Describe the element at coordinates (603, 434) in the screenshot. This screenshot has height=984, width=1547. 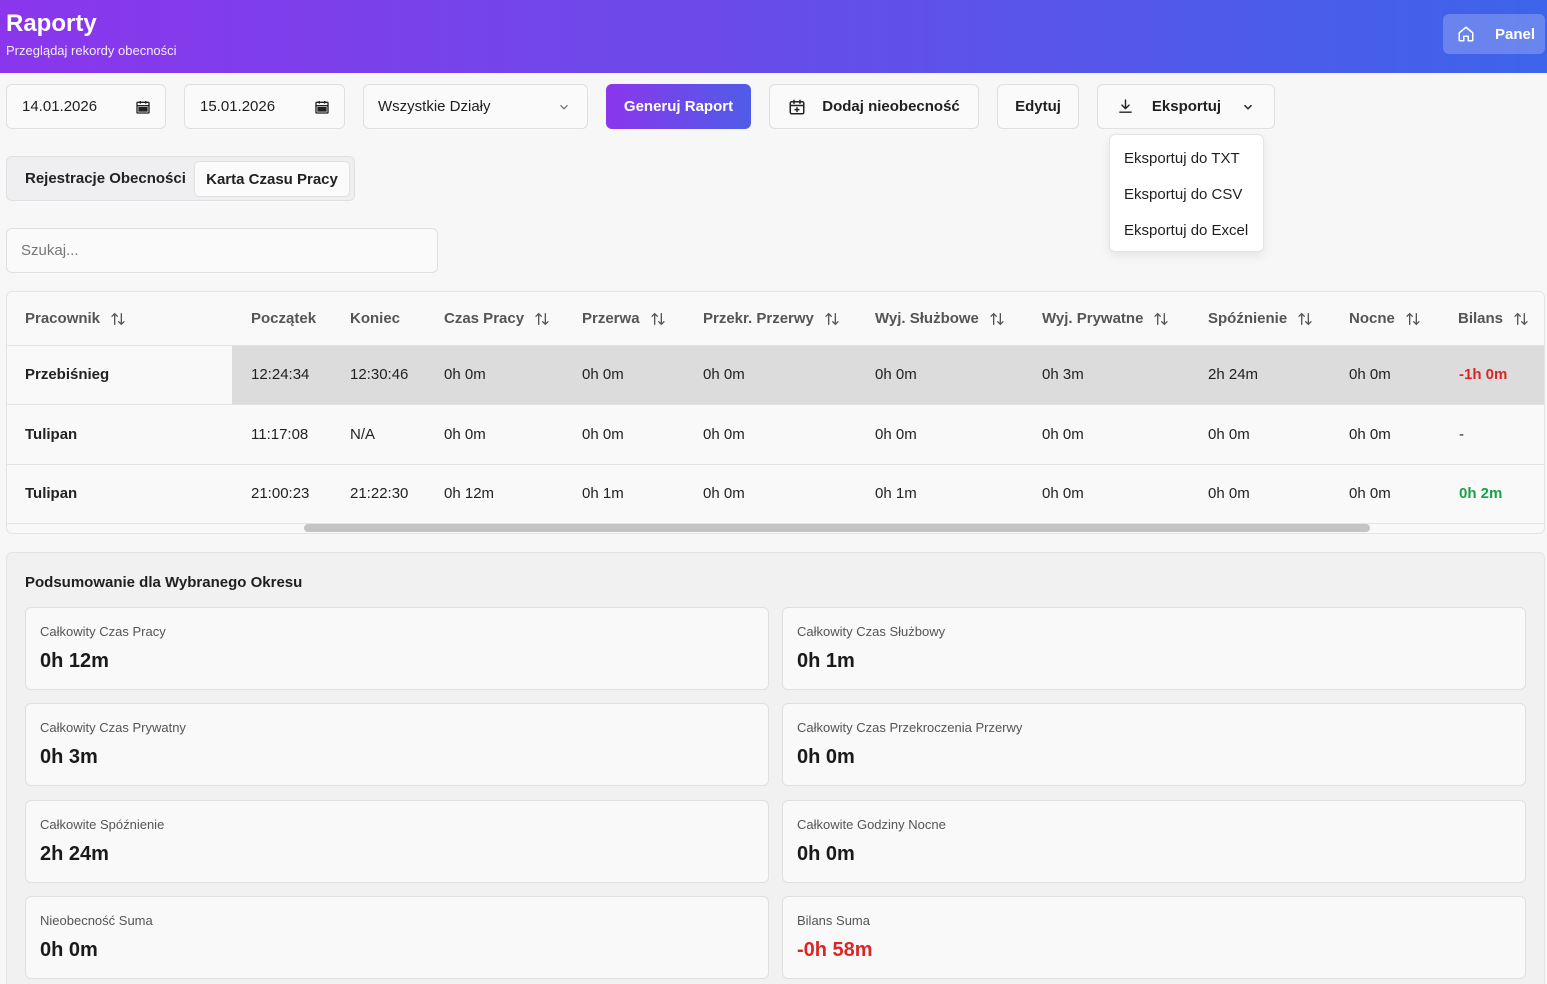
I see `cell-break: 0h 0m` at that location.